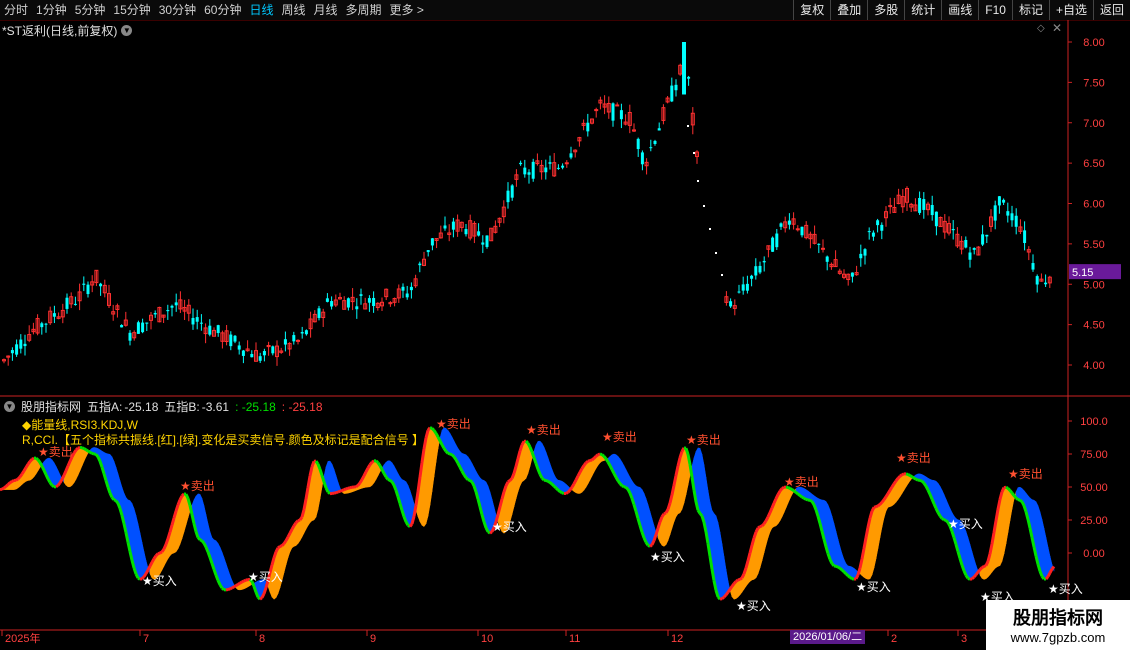 The image size is (1130, 650). Describe the element at coordinates (51, 10) in the screenshot. I see `tab-period-1: 1分钟` at that location.